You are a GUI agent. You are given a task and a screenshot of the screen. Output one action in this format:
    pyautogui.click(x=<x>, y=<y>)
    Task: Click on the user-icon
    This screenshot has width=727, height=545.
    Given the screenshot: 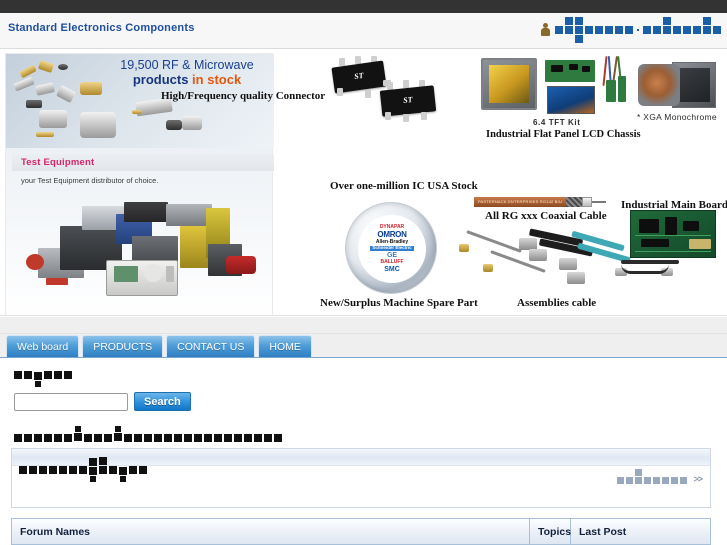 What is the action you would take?
    pyautogui.click(x=545, y=30)
    